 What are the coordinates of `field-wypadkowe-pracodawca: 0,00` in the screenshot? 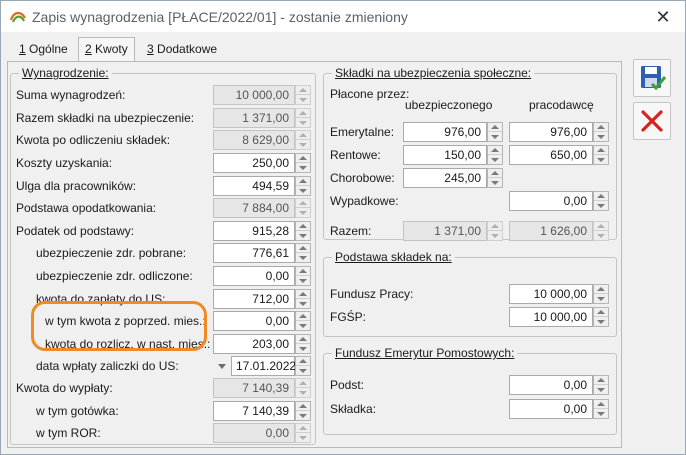 It's located at (551, 201).